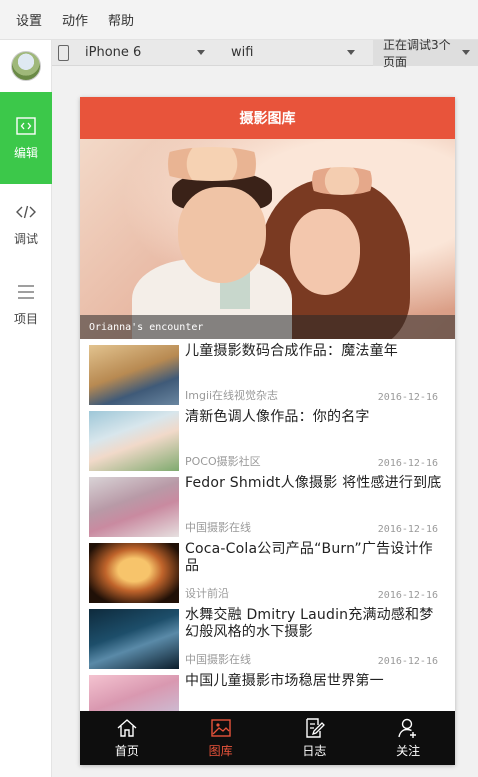 The image size is (478, 777). What do you see at coordinates (417, 53) in the screenshot?
I see `pages-select-value: 正在调试3个页面` at bounding box center [417, 53].